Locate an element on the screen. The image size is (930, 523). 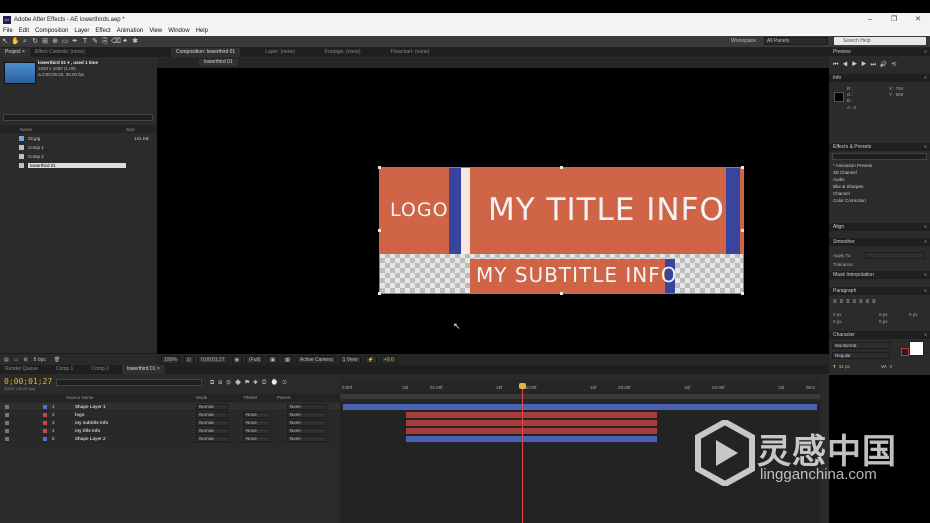
zoom-tool-icon: ⌕ is located at coordinates (25, 42).